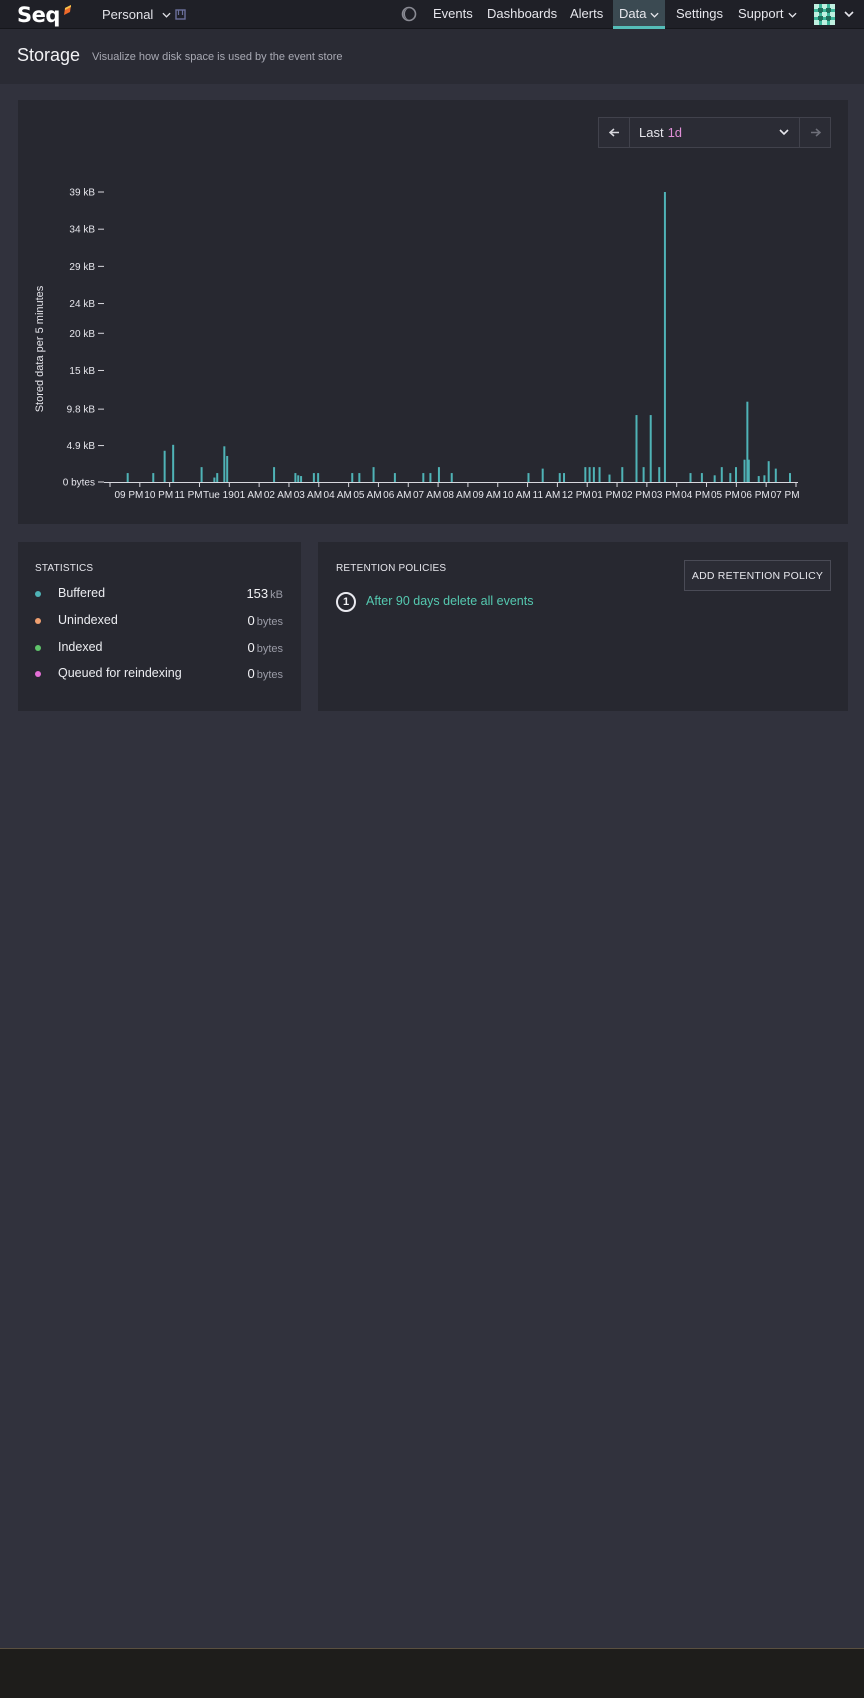  I want to click on x-tick-label: 01 AM, so click(248, 495).